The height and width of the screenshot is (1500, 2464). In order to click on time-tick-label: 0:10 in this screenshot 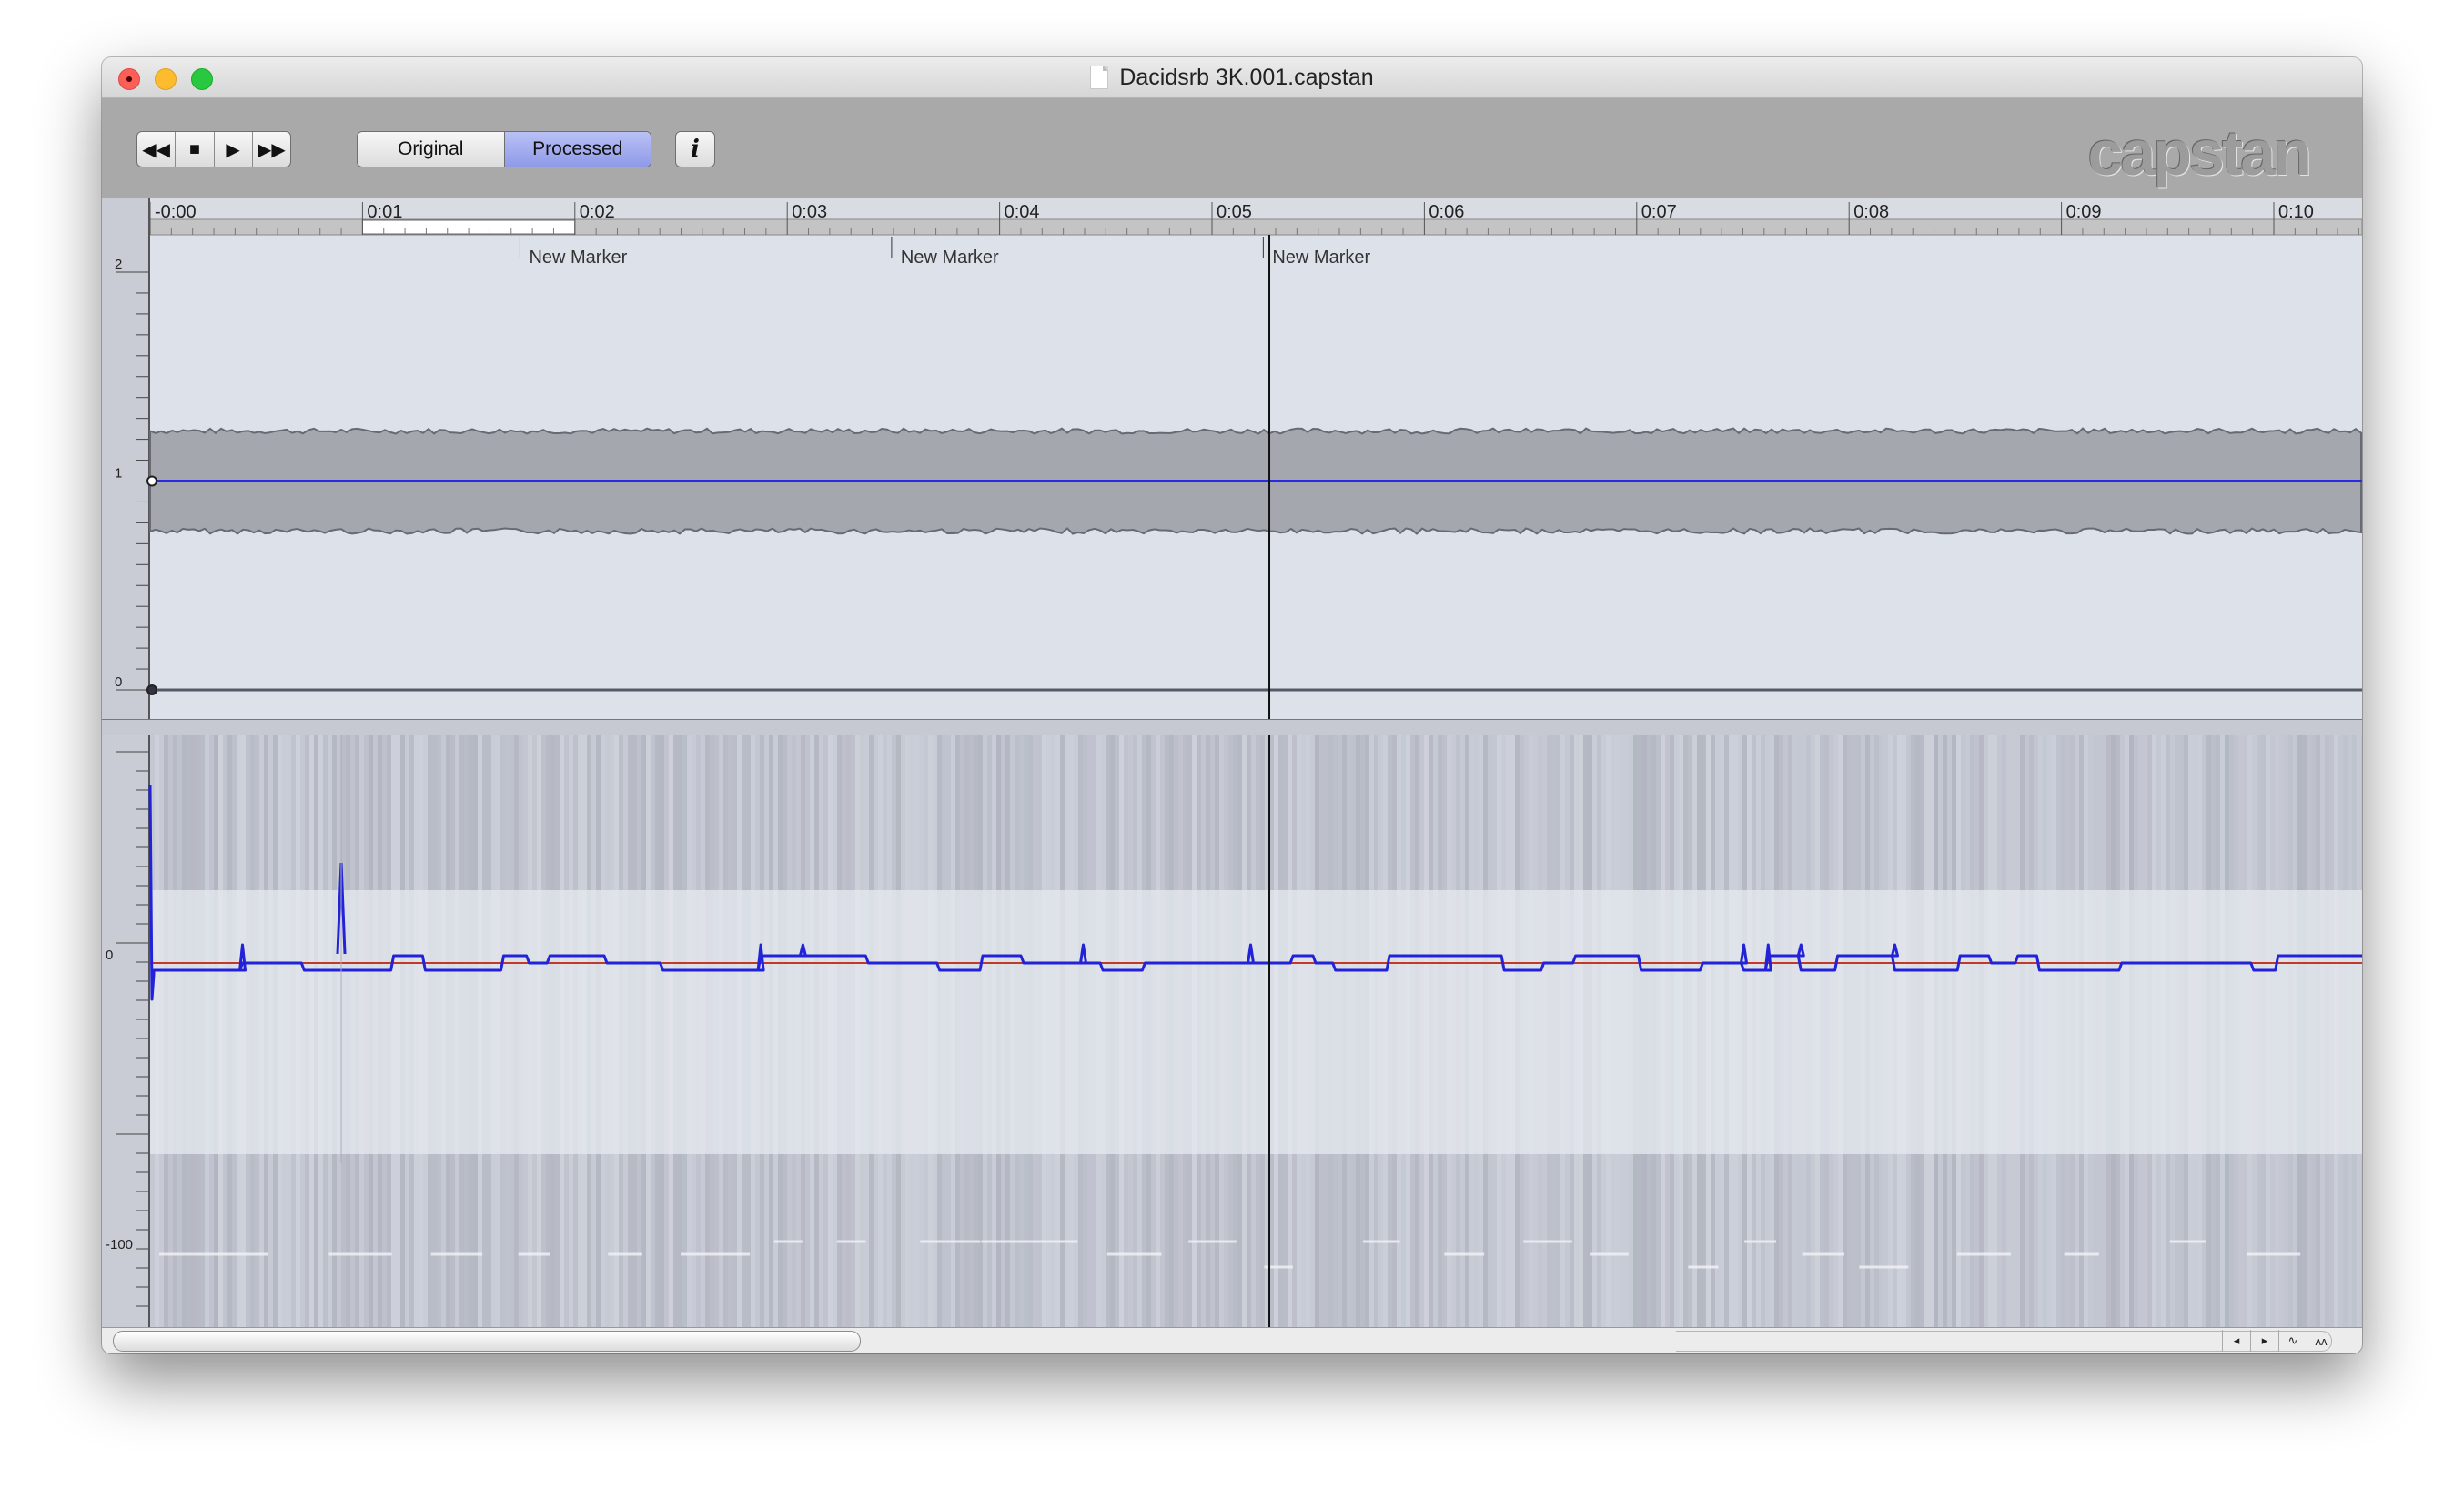, I will do `click(2296, 212)`.